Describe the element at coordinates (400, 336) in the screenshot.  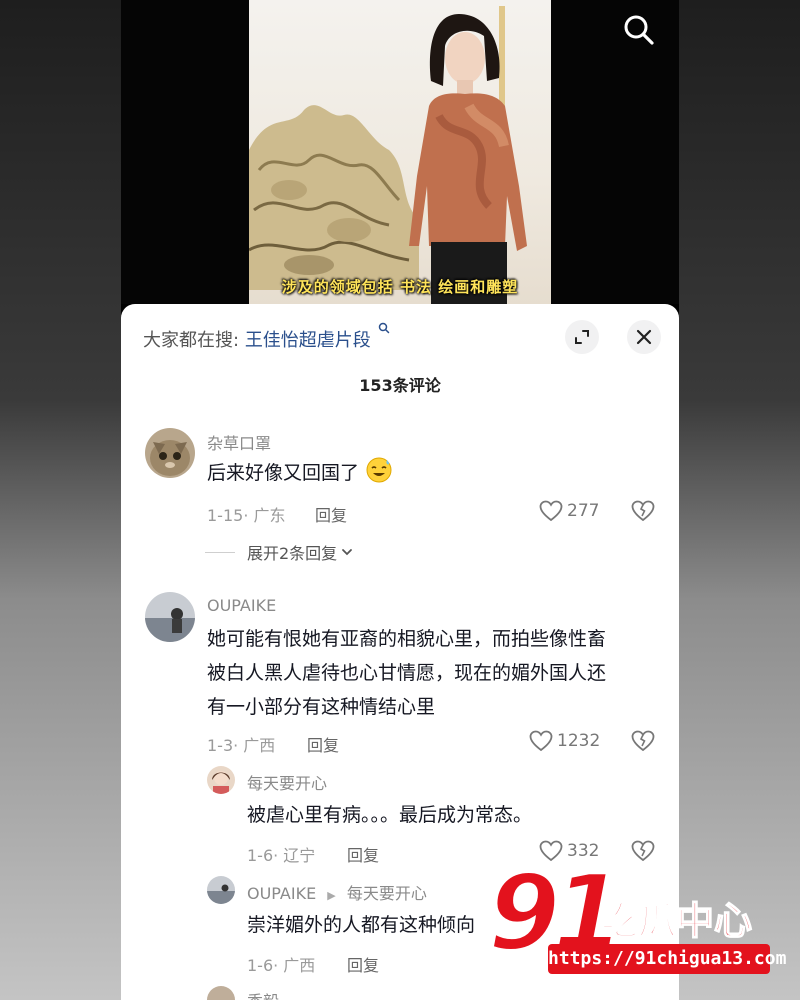
I see `sheet-header: 大家都在搜: 王佳怡超虐片段` at that location.